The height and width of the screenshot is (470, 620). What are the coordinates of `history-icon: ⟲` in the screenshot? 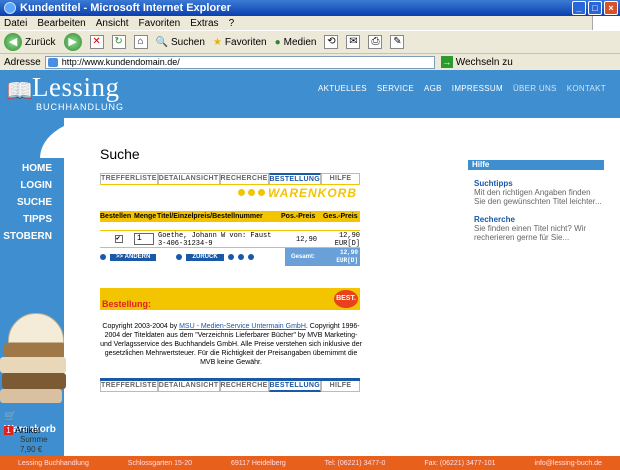 It's located at (331, 42).